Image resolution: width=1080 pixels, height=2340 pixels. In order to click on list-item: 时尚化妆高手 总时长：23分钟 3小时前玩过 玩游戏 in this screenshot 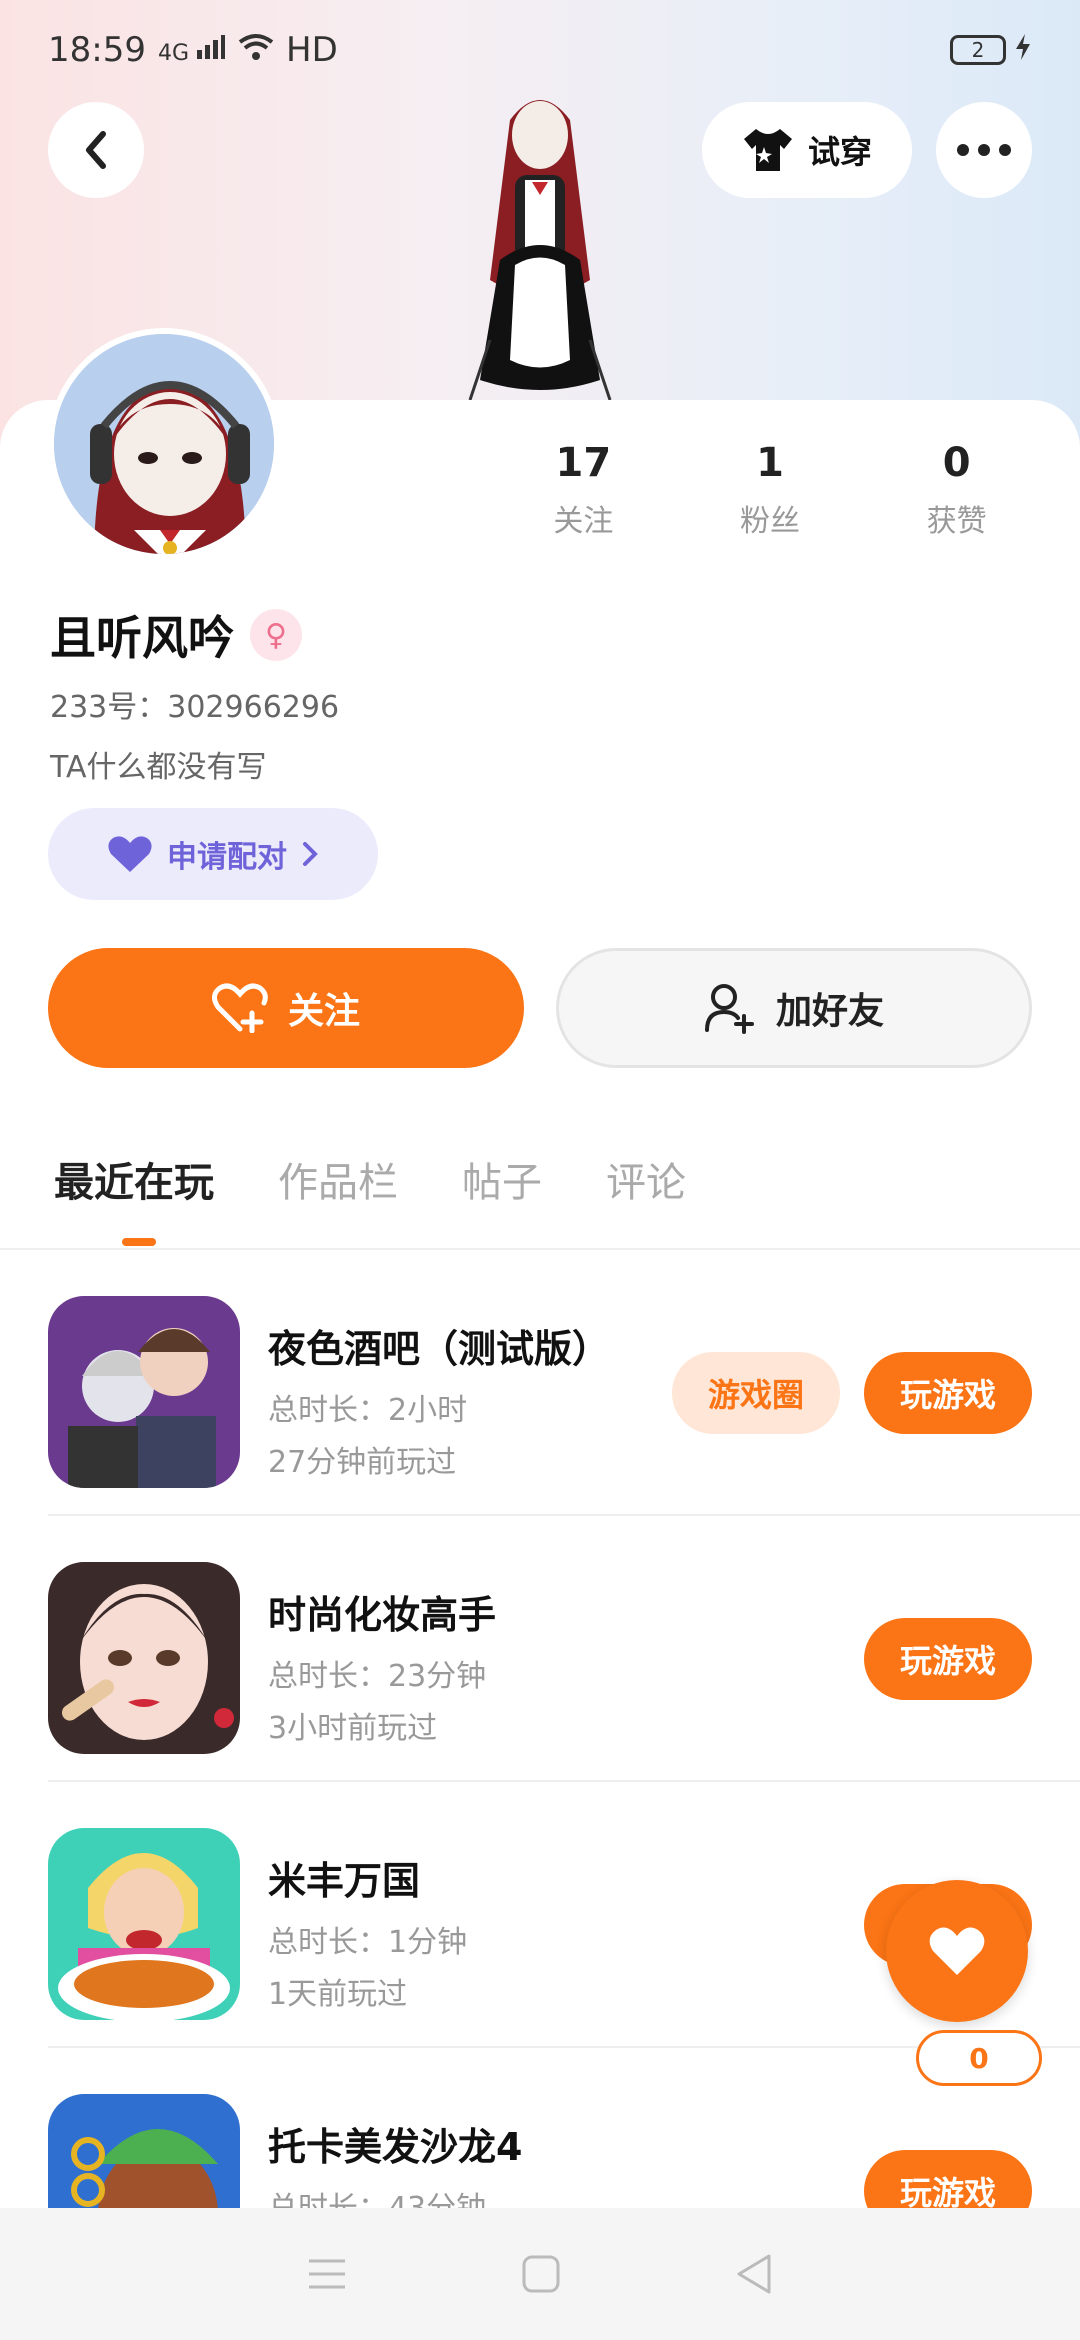, I will do `click(564, 1649)`.